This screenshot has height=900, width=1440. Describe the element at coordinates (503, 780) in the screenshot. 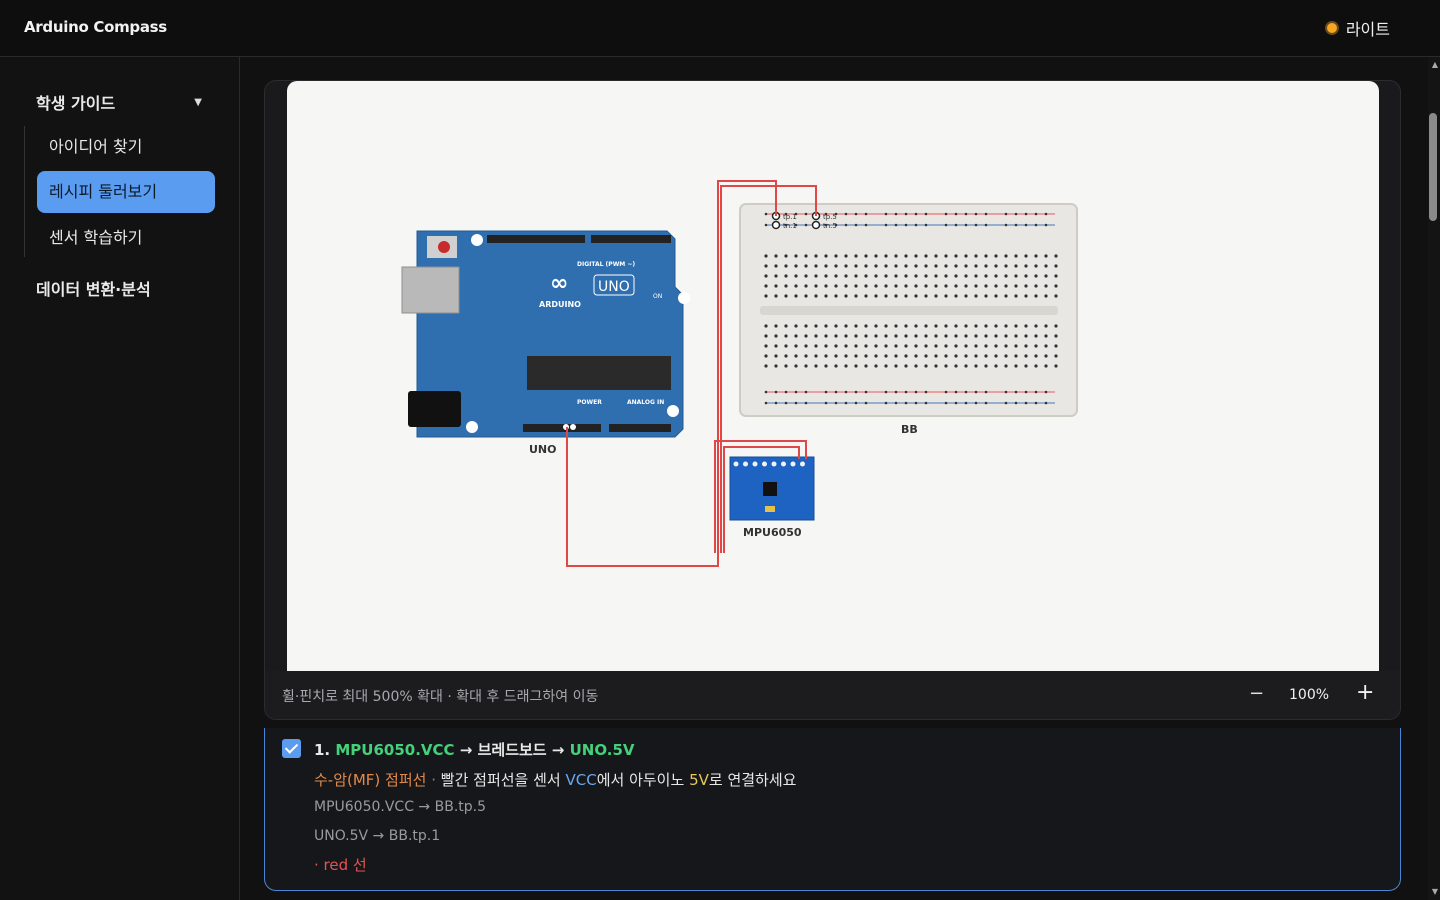

I see `desc-part-a: 빨간 점퍼선을 센서` at that location.